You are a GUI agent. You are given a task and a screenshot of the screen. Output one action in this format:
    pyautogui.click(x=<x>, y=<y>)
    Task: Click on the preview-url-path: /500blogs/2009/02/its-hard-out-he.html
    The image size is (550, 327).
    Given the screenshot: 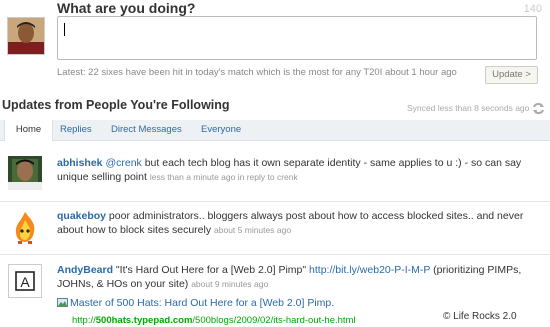 What is the action you would take?
    pyautogui.click(x=274, y=320)
    